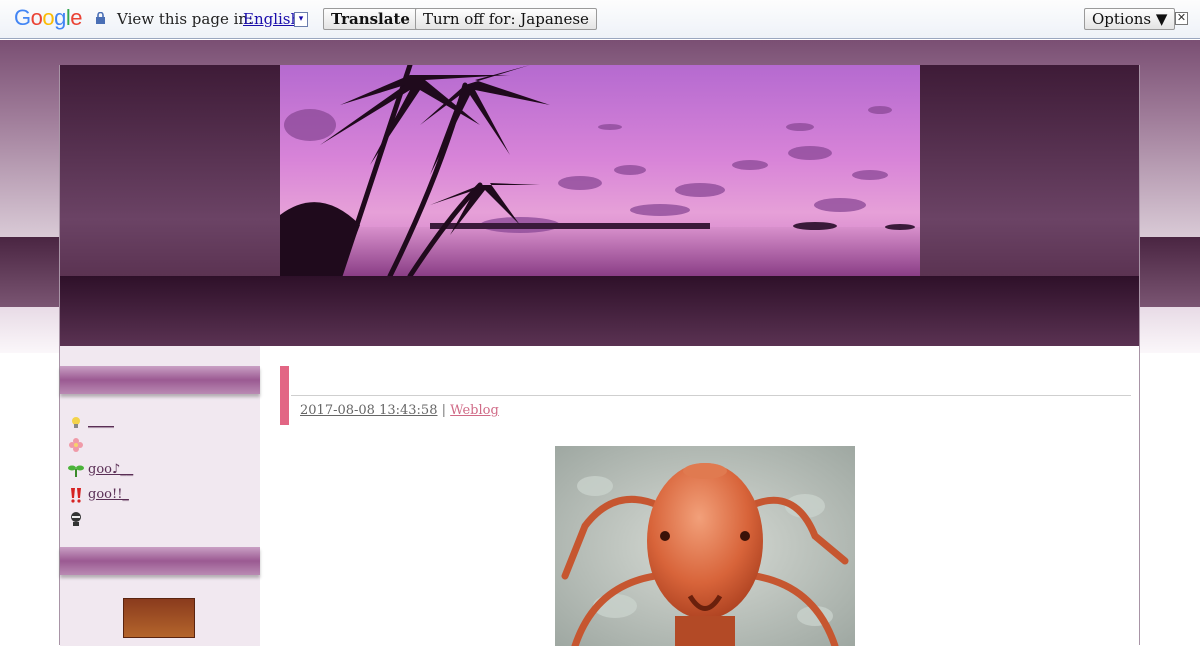 This screenshot has height=646, width=1200. I want to click on header-band, so click(599, 311).